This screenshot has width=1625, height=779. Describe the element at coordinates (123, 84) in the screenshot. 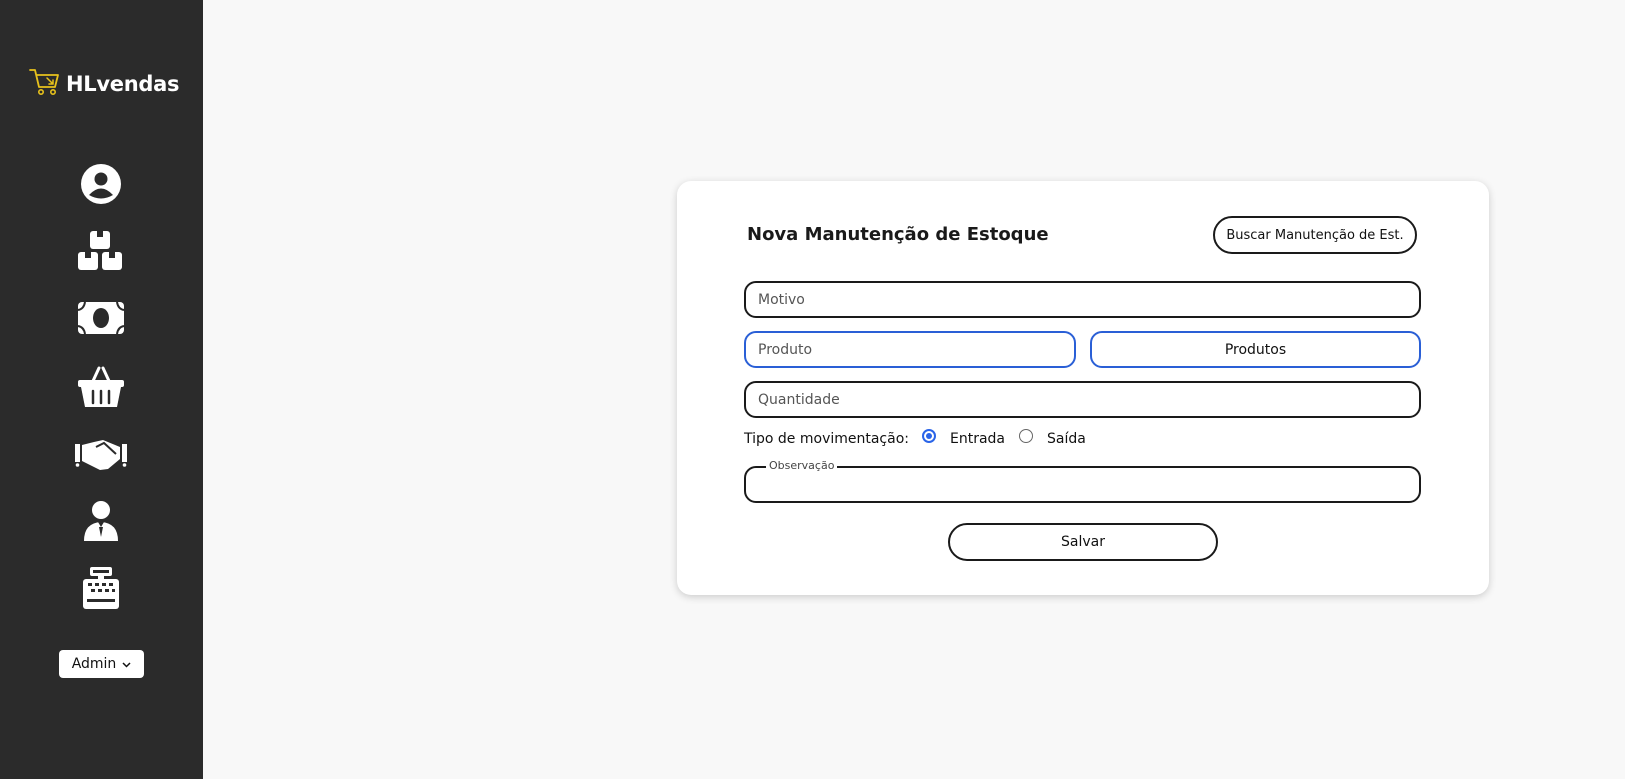

I see `brand-name: HLvendas` at that location.